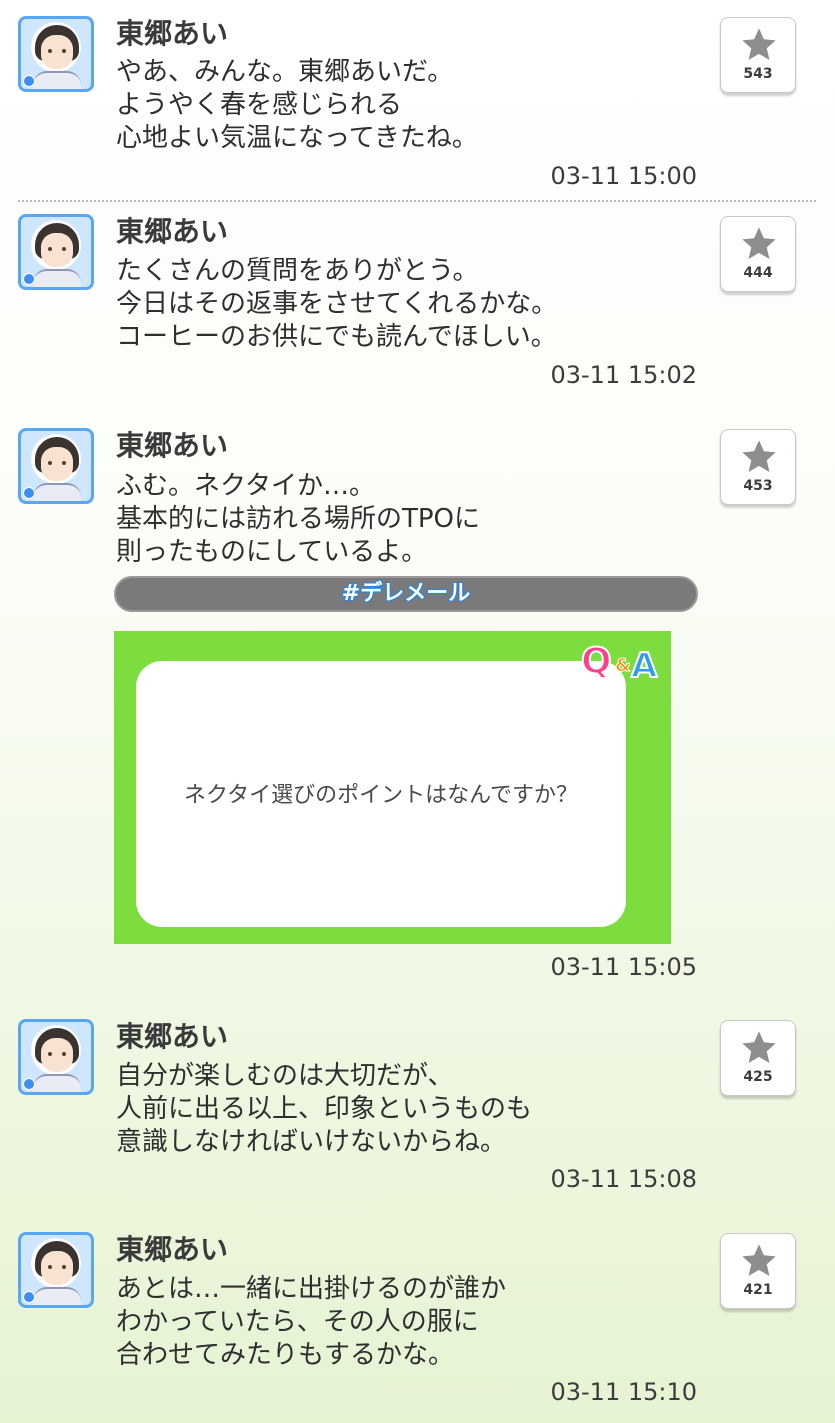 The width and height of the screenshot is (835, 1423). I want to click on post-timestamp: 03-11 15:02, so click(623, 375).